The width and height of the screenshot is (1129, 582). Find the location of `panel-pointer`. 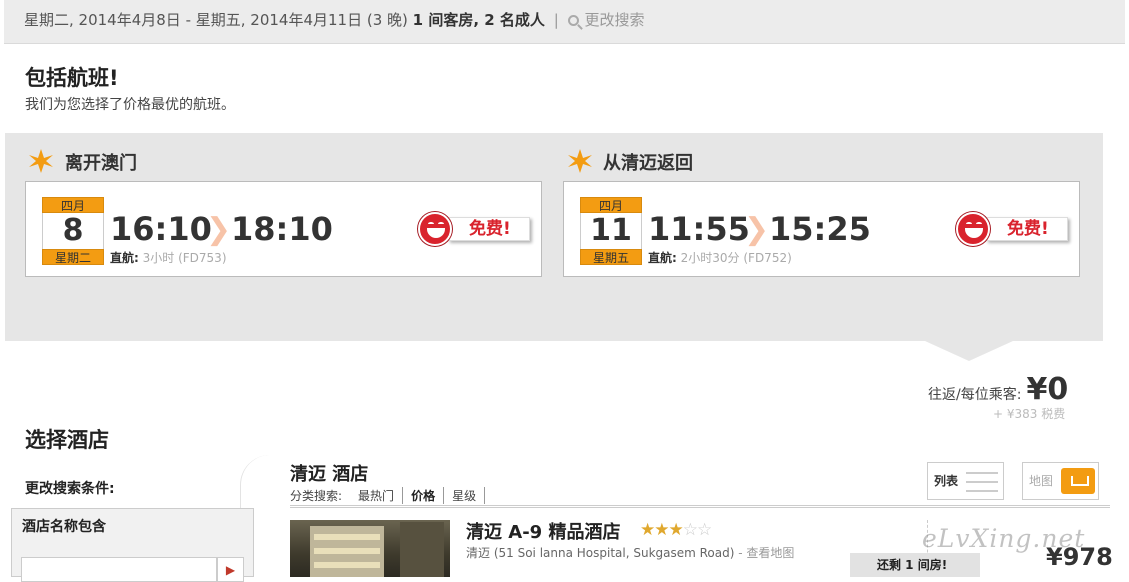

panel-pointer is located at coordinates (969, 351).